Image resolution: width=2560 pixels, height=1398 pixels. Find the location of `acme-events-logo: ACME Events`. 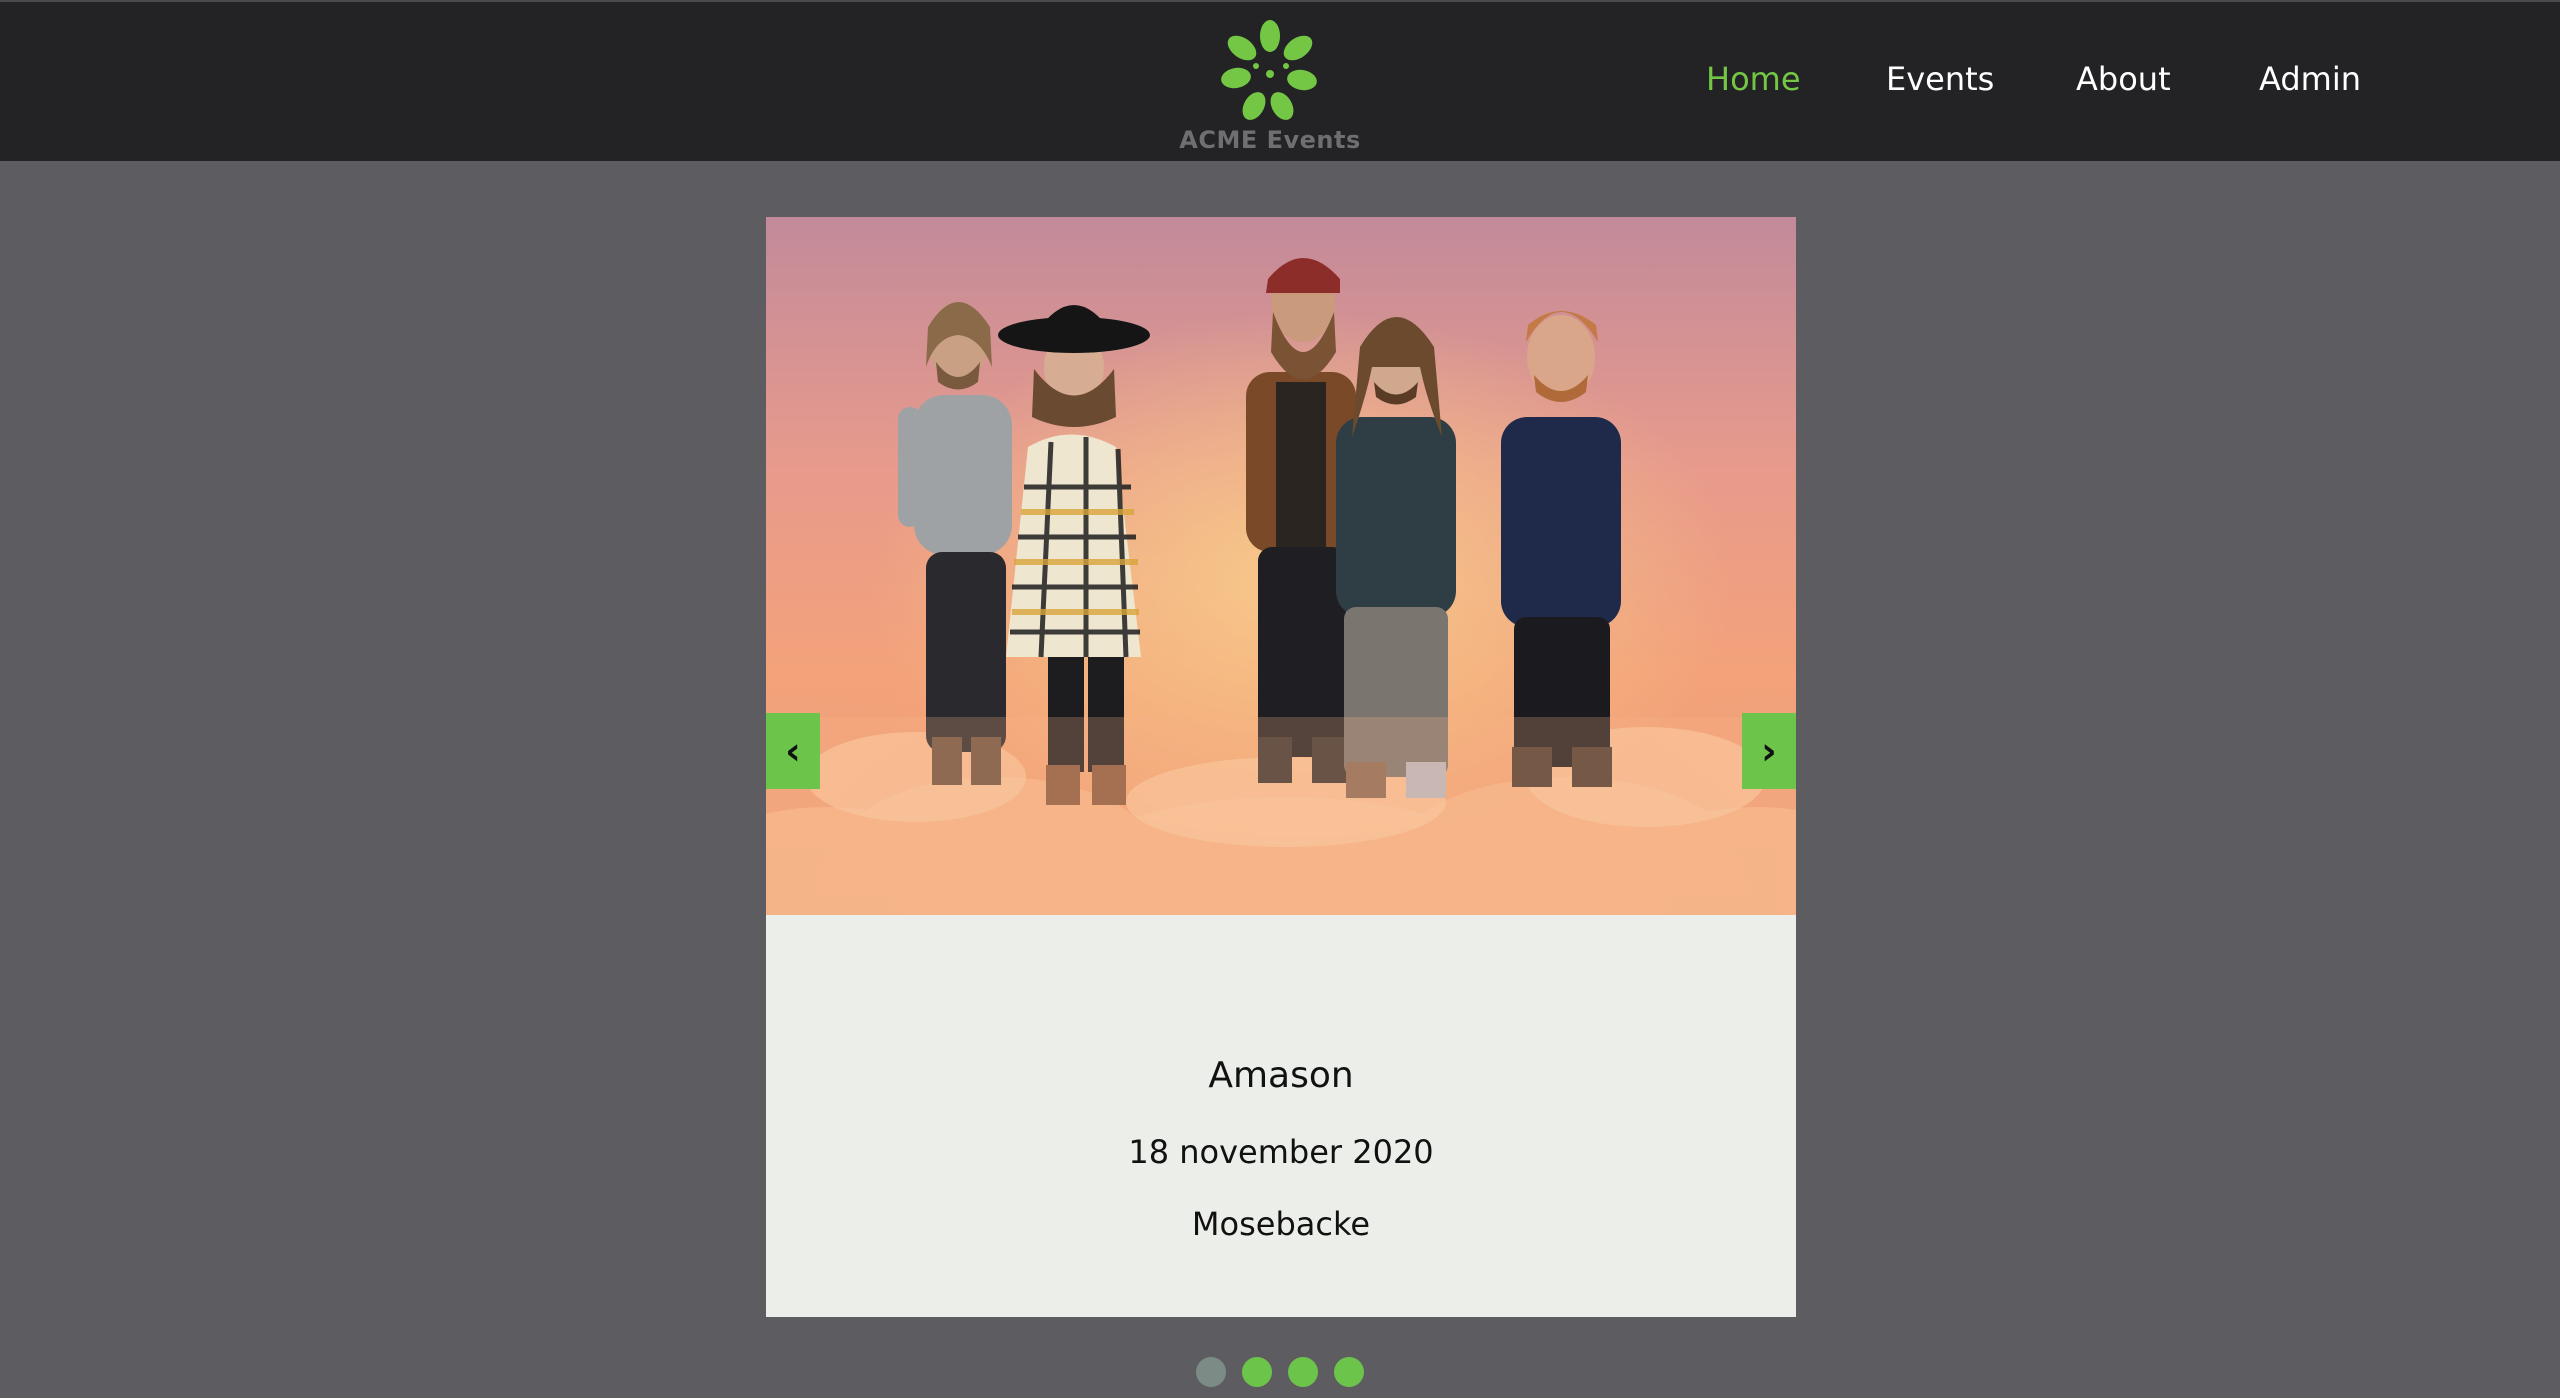

acme-events-logo: ACME Events is located at coordinates (1270, 86).